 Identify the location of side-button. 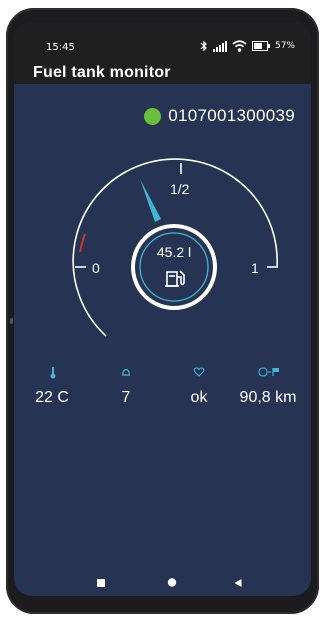
(11, 321).